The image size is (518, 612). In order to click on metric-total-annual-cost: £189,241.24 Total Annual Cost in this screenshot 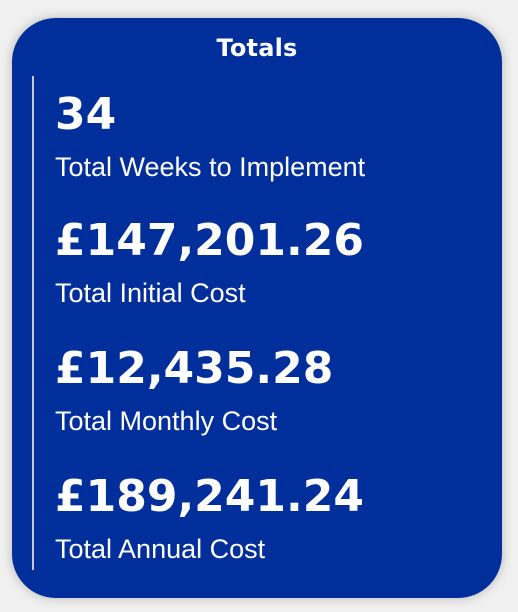, I will do `click(209, 519)`.